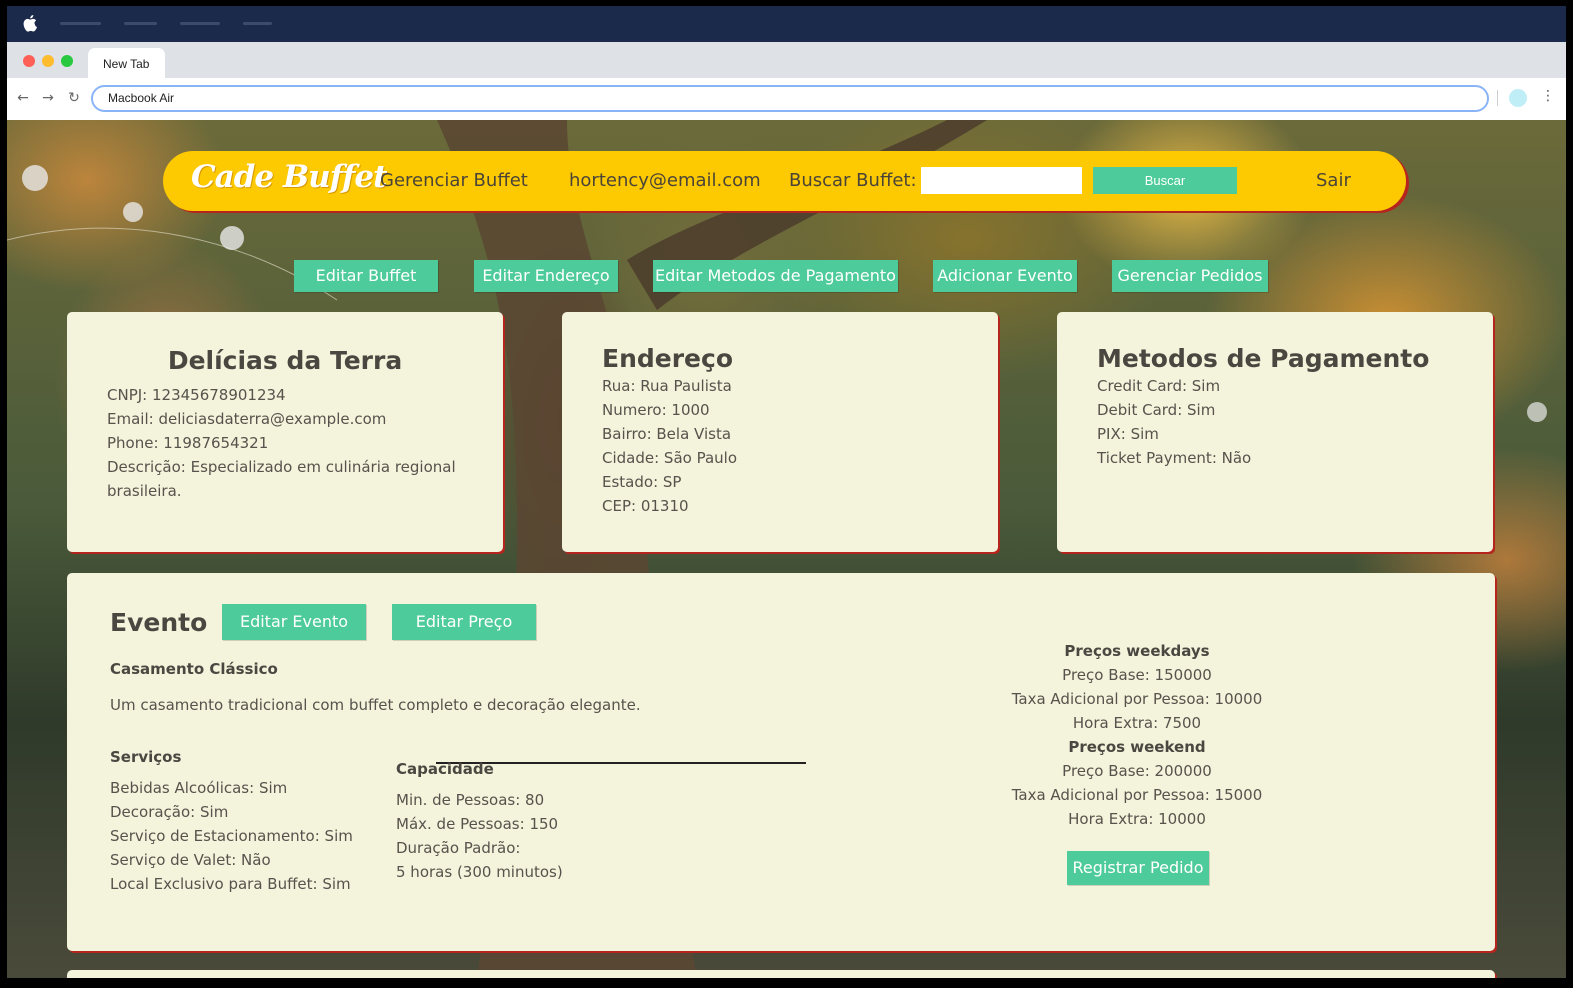  Describe the element at coordinates (445, 769) in the screenshot. I see `capacity-title: Capacidade` at that location.